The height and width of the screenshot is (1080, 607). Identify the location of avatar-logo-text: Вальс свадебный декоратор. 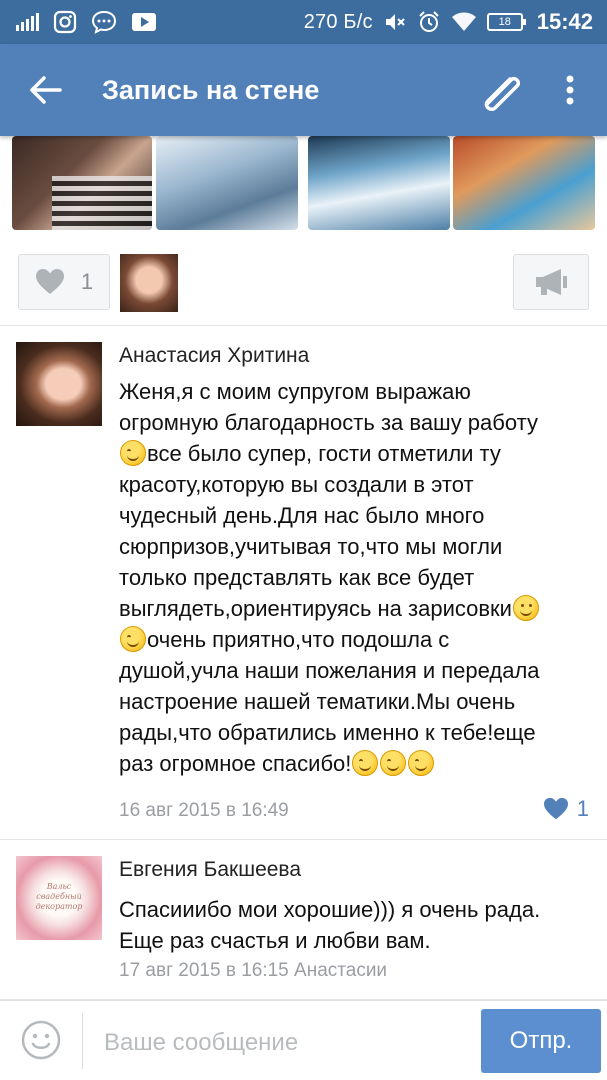
(59, 896).